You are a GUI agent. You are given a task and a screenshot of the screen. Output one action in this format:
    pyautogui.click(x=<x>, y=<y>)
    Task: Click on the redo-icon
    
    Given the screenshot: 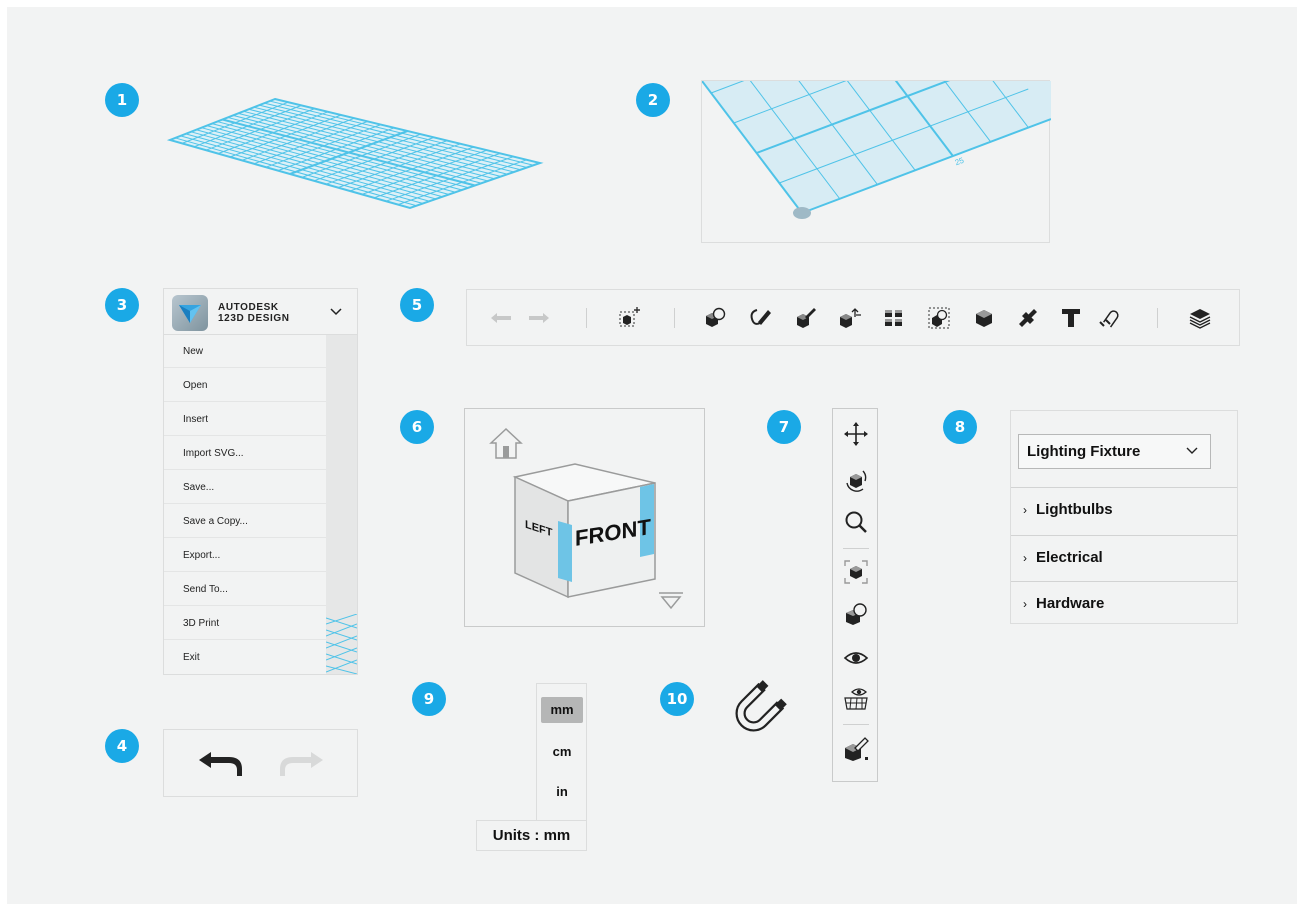 What is the action you would take?
    pyautogui.click(x=539, y=318)
    